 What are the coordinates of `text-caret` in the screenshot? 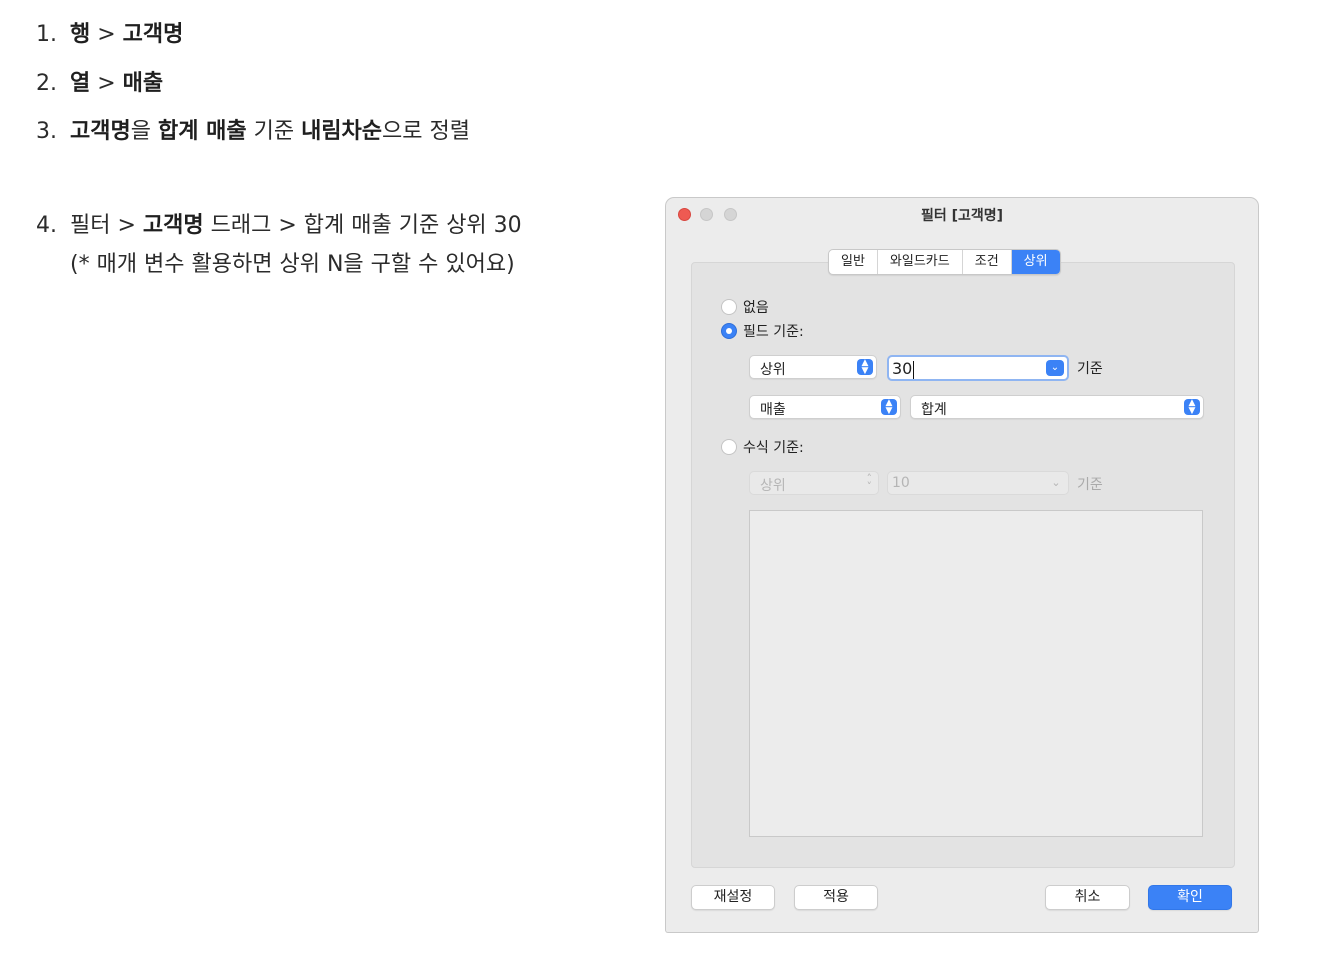 It's located at (914, 369).